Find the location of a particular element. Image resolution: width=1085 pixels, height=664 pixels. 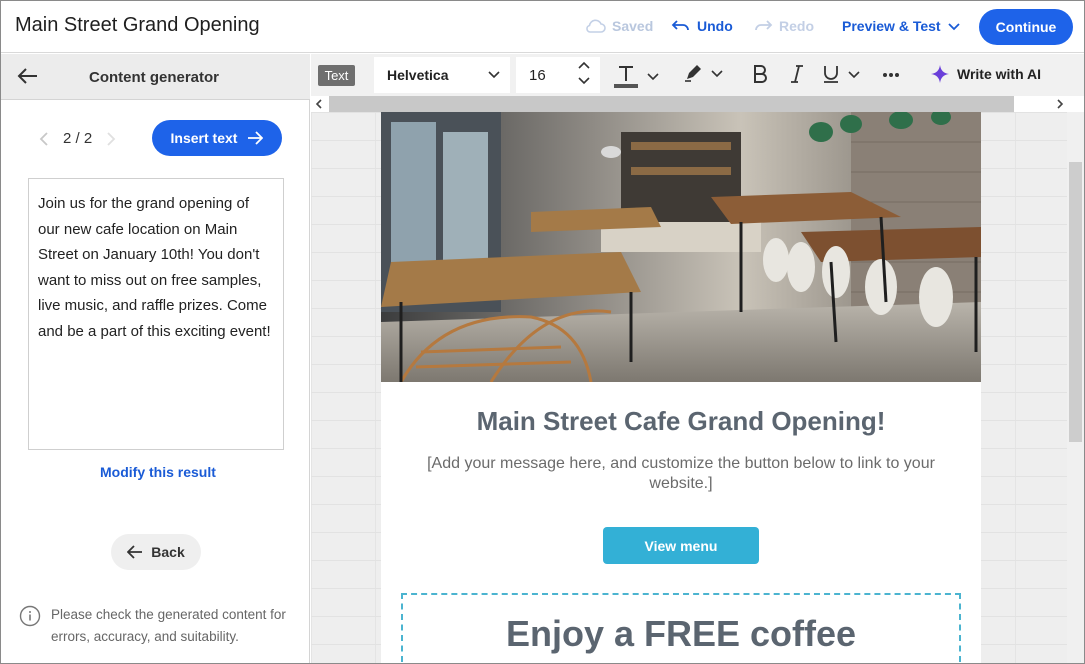

email-heading: Main Street Cafe Grand Opening! is located at coordinates (681, 421).